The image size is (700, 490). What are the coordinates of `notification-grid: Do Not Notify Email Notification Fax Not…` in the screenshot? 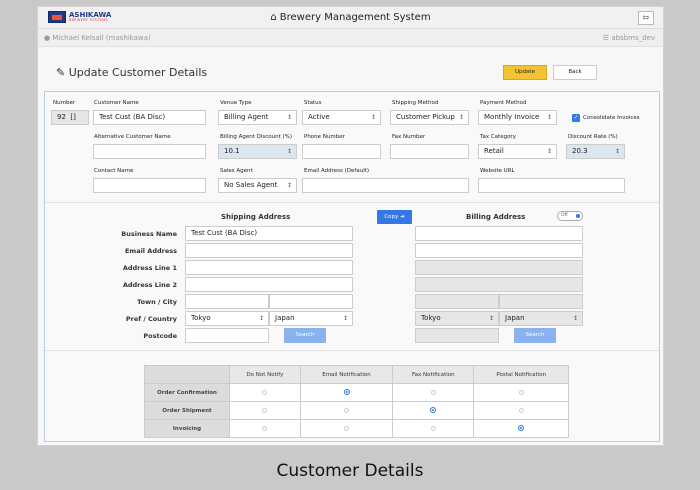 It's located at (356, 401).